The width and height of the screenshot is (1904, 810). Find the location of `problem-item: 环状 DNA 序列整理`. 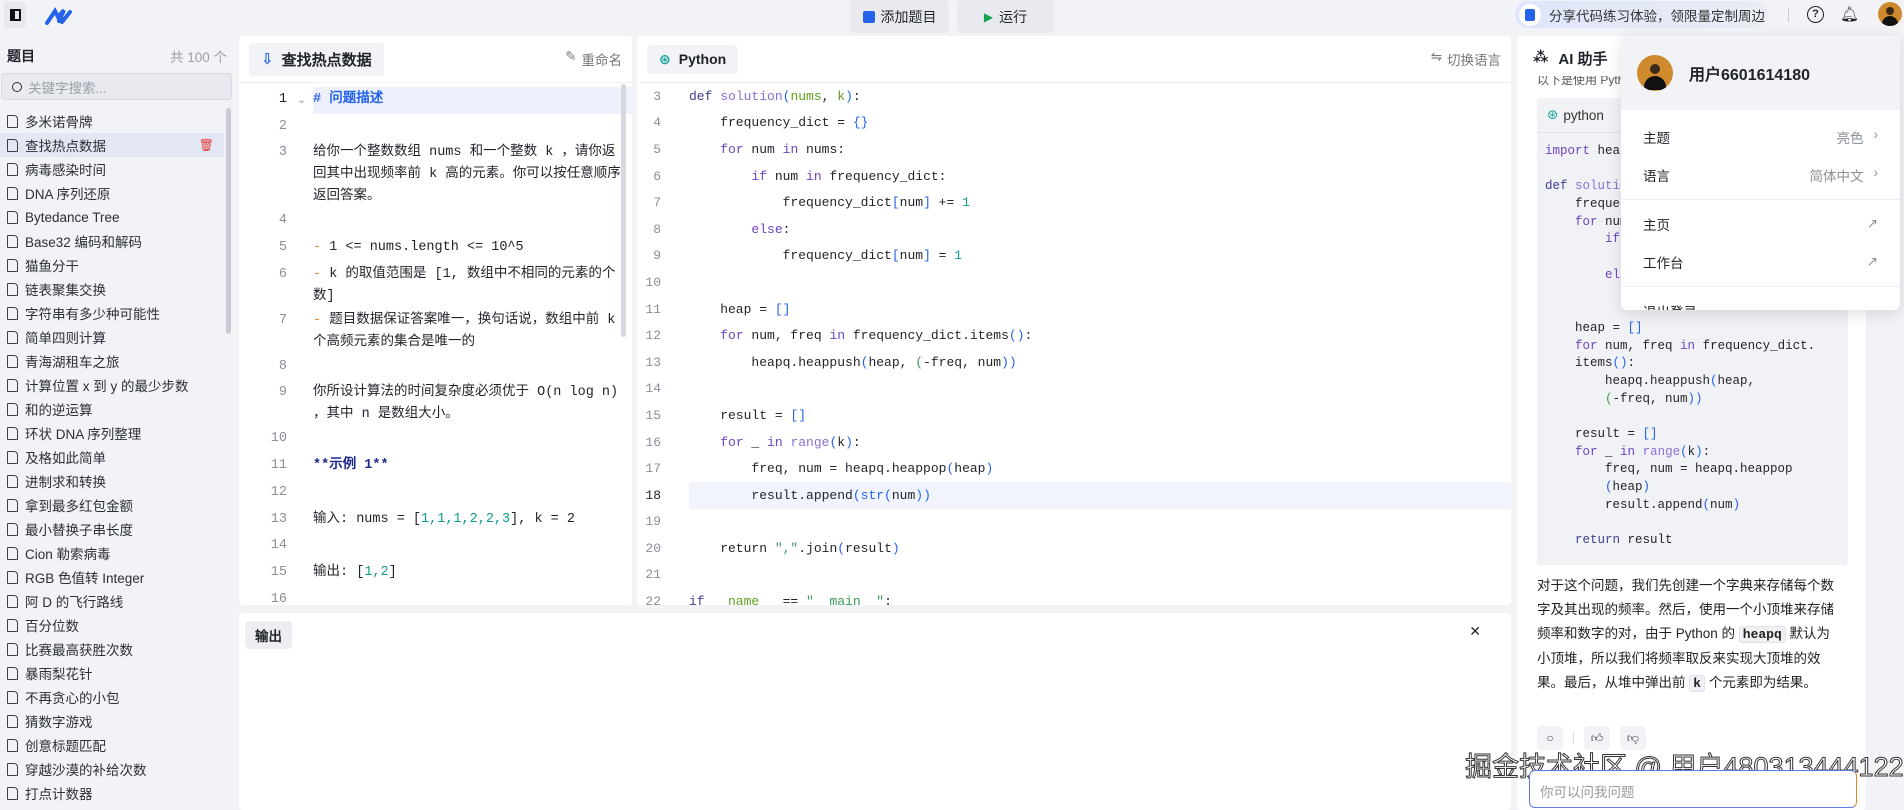

problem-item: 环状 DNA 序列整理 is located at coordinates (112, 433).